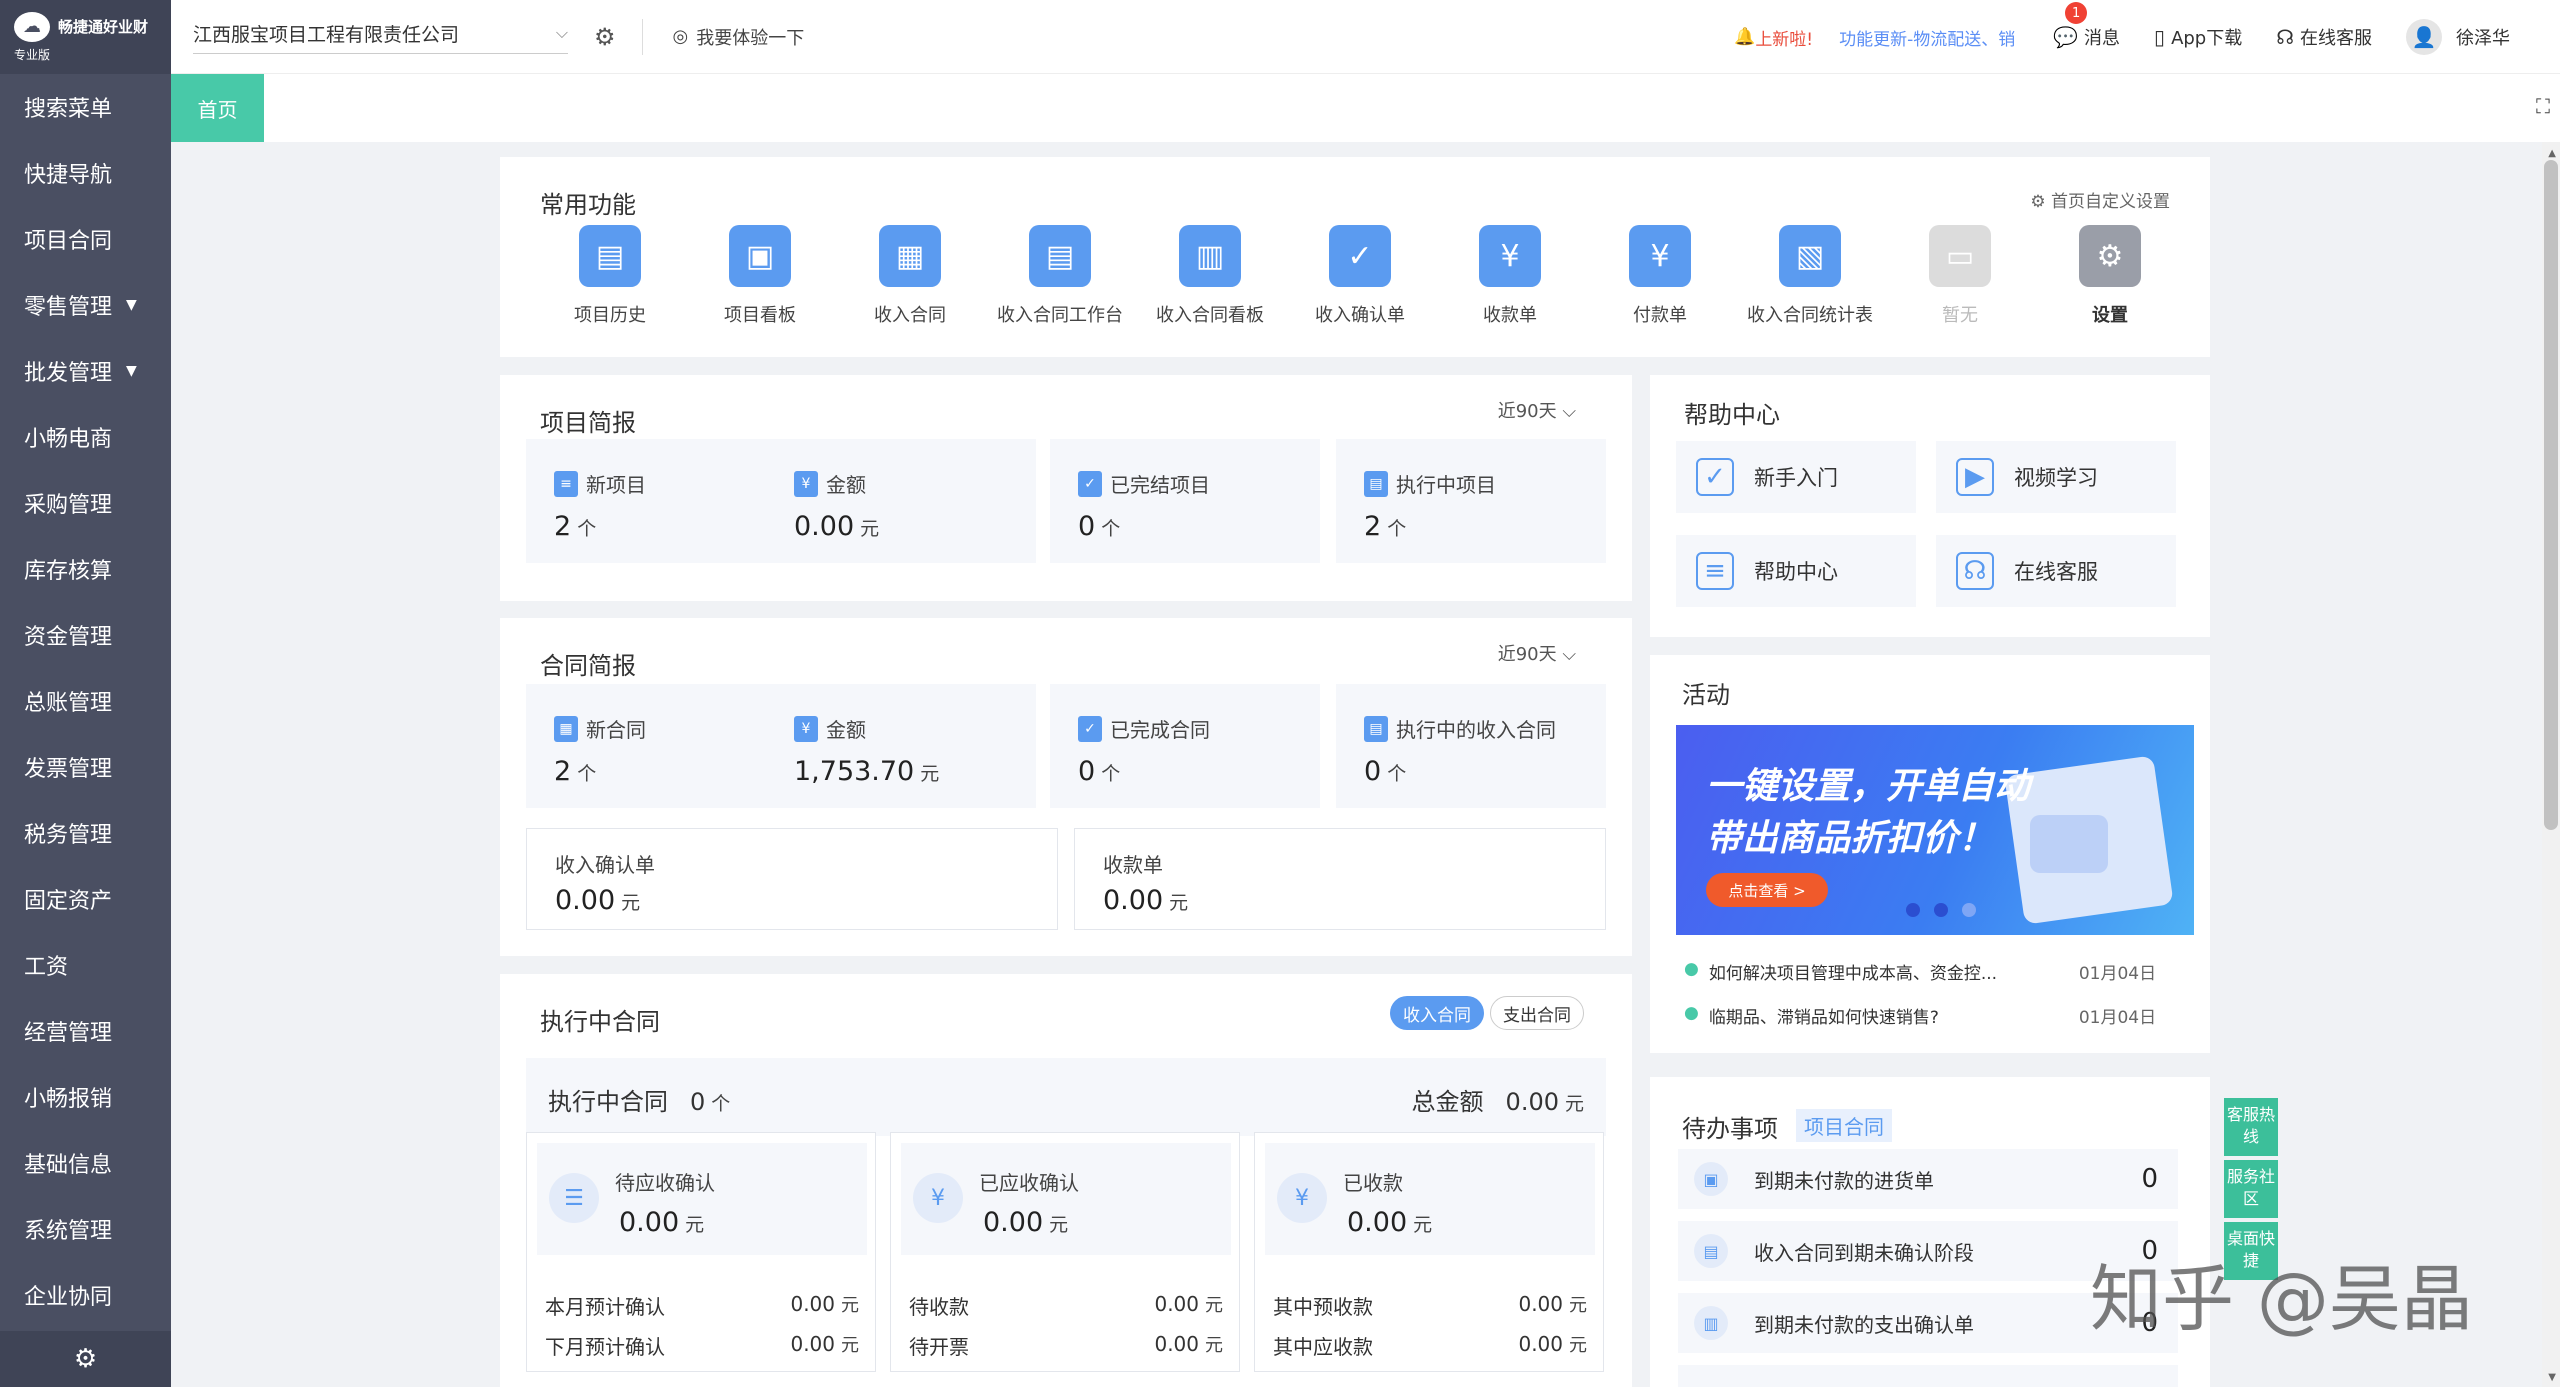 Image resolution: width=2560 pixels, height=1387 pixels. Describe the element at coordinates (2040, 202) in the screenshot. I see `gear-icon: ⚙` at that location.